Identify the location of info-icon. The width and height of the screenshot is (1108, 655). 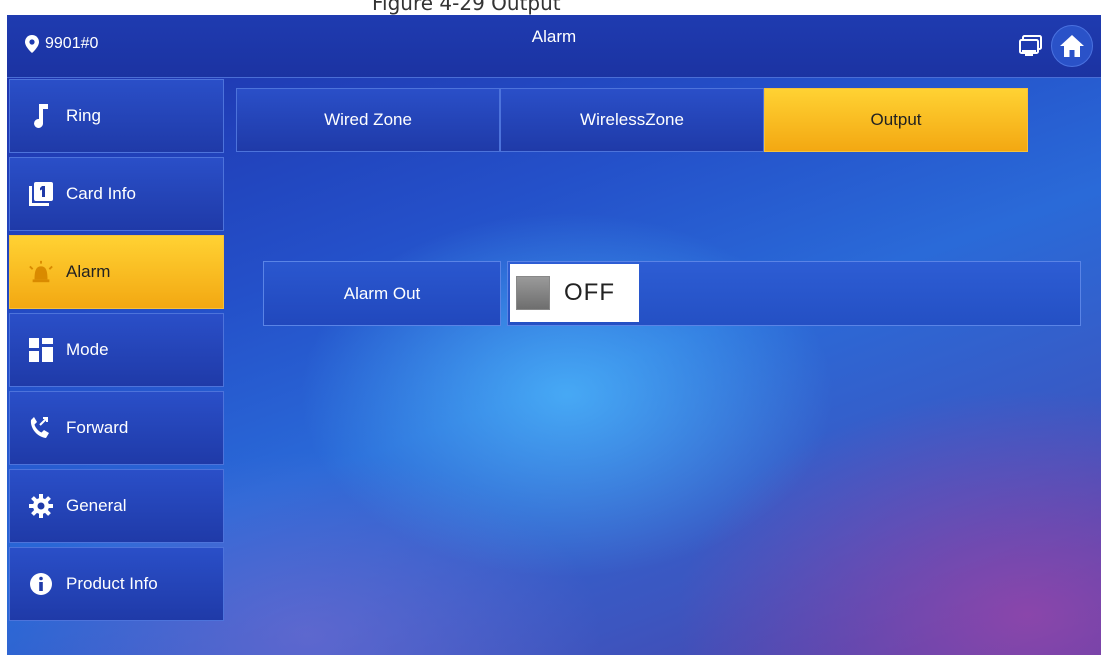
(41, 584).